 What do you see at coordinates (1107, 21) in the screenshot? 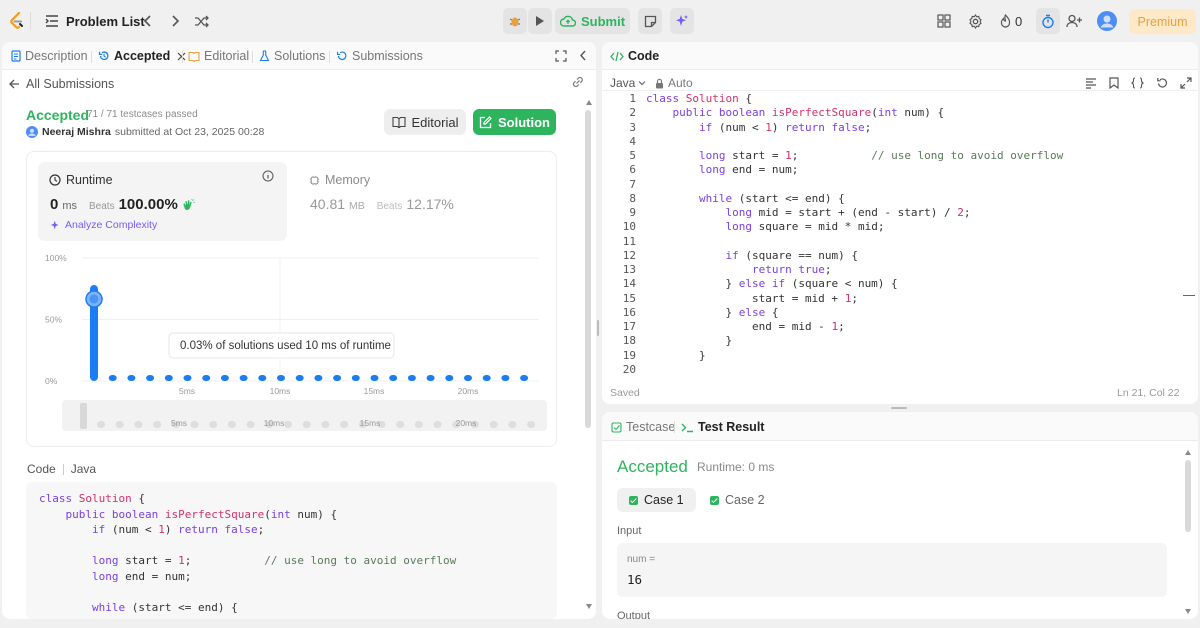
I see `avatar` at bounding box center [1107, 21].